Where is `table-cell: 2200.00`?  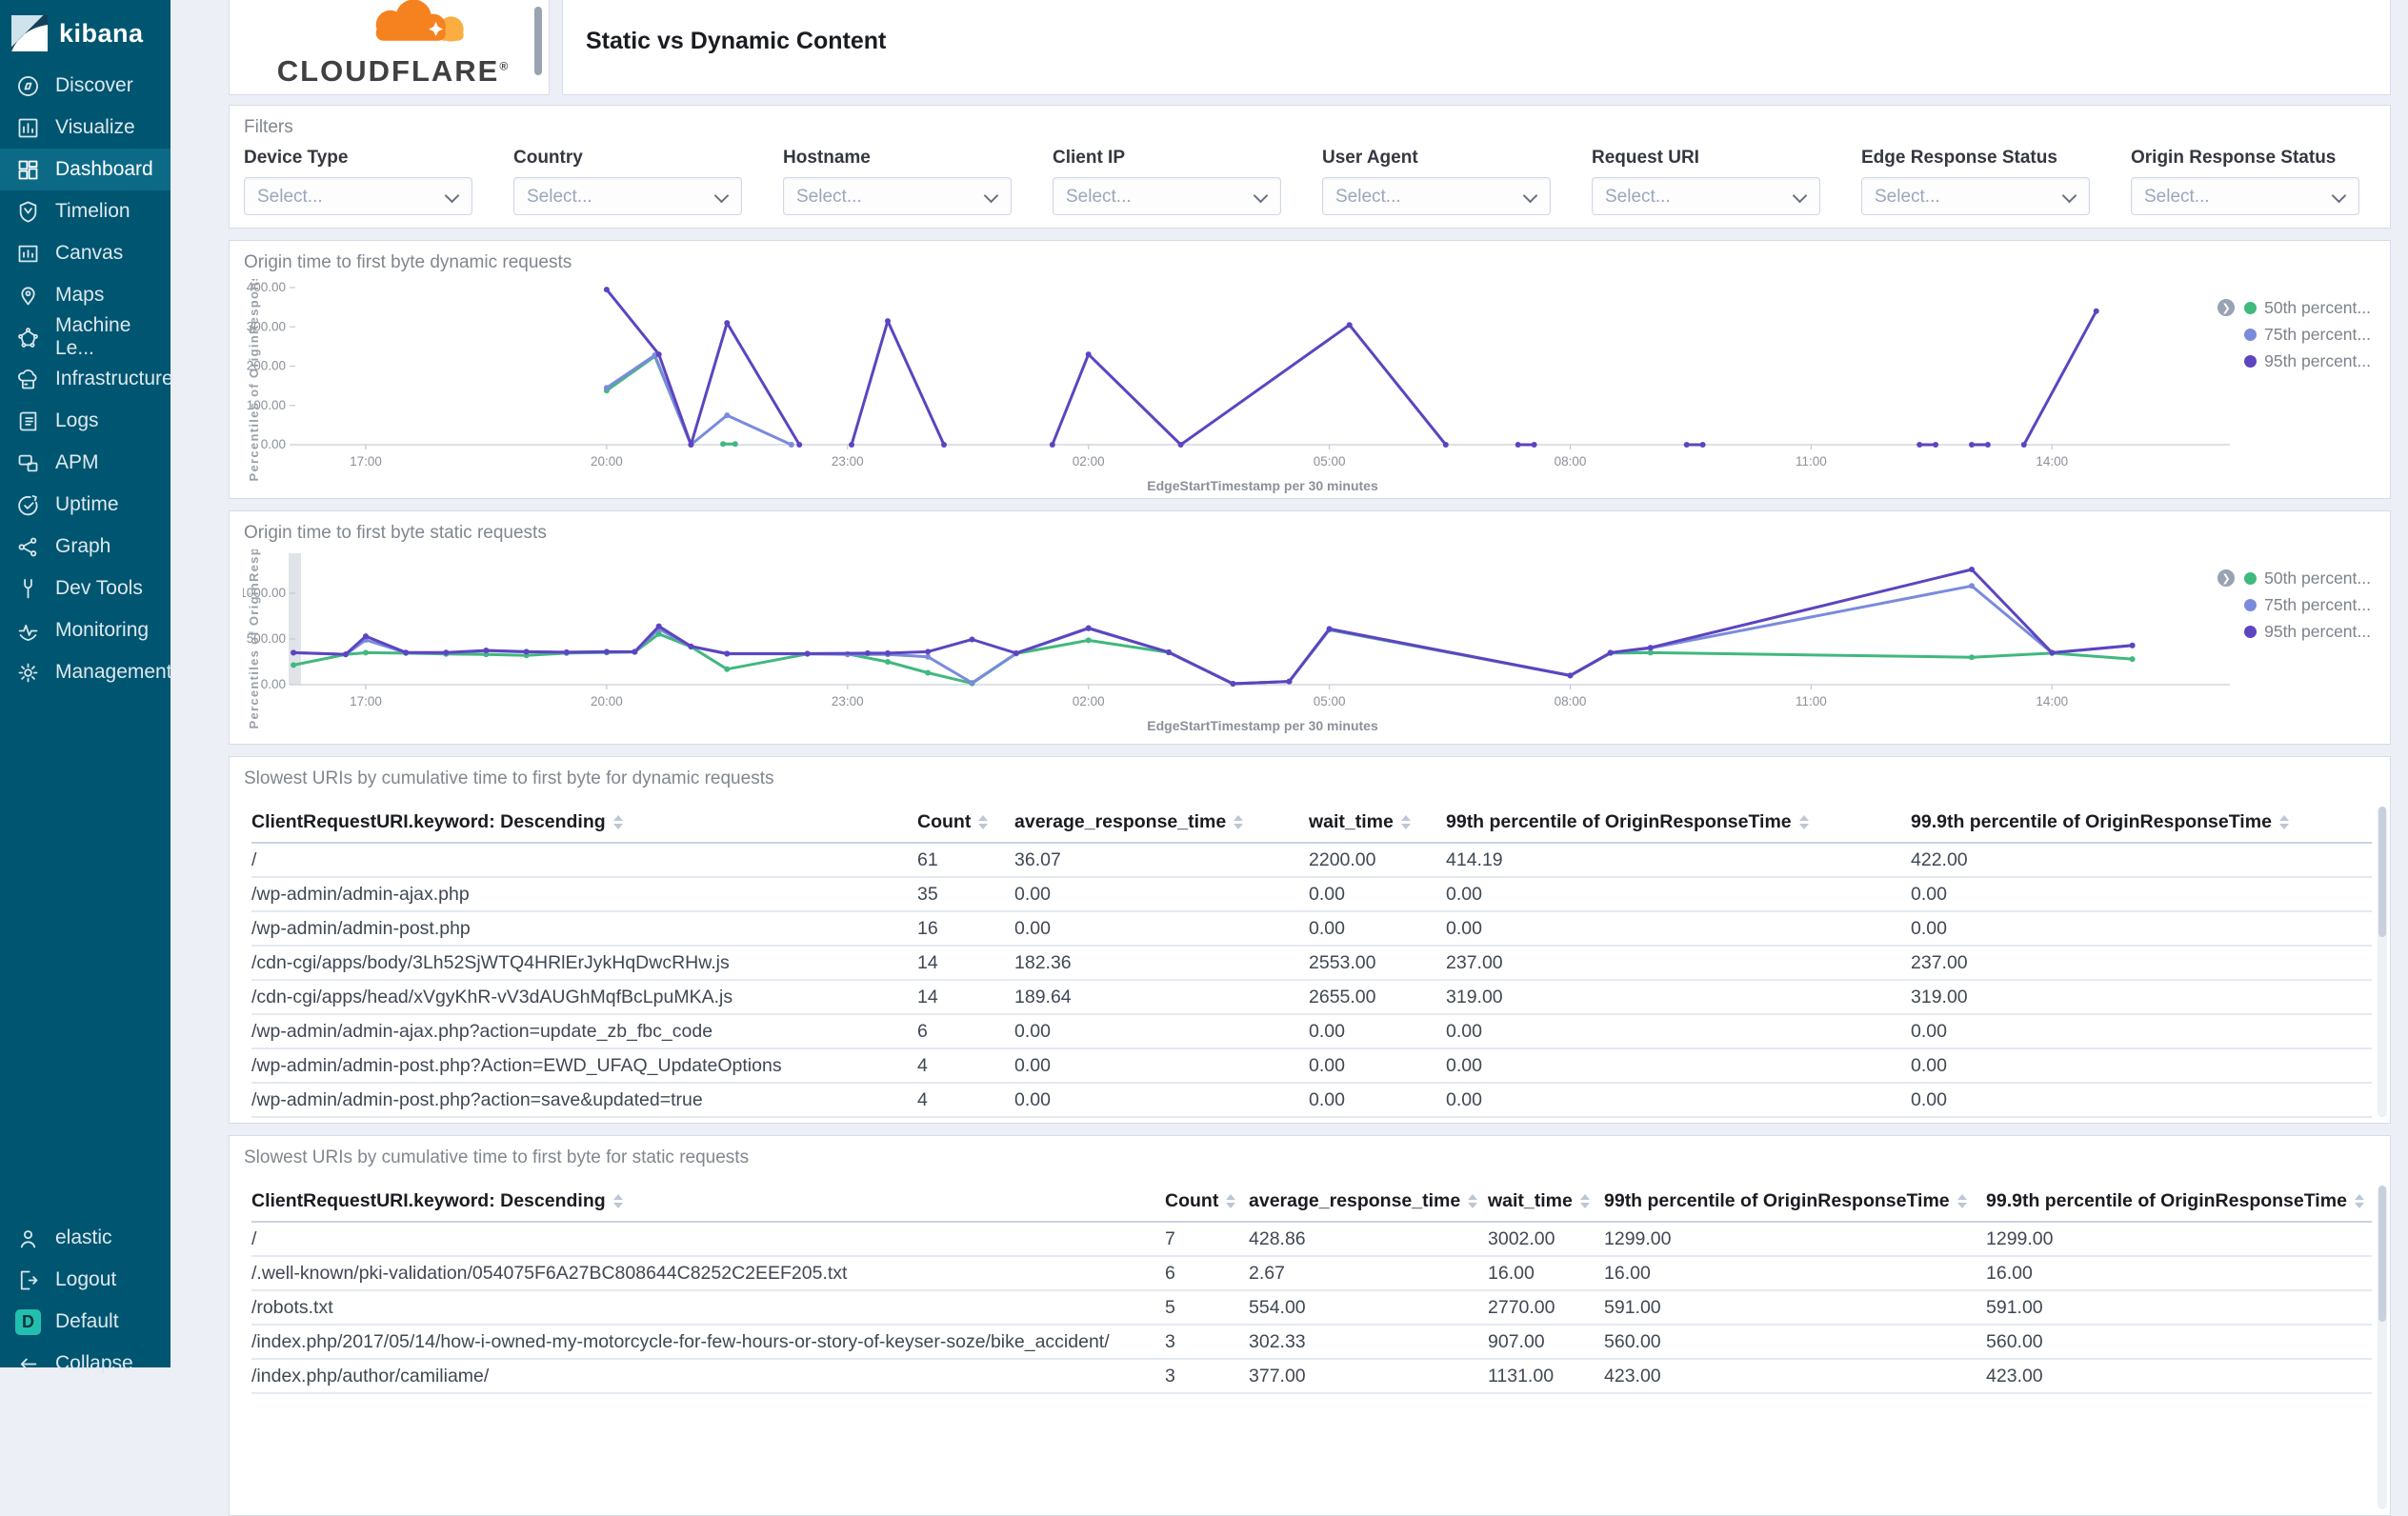
table-cell: 2200.00 is located at coordinates (1377, 860).